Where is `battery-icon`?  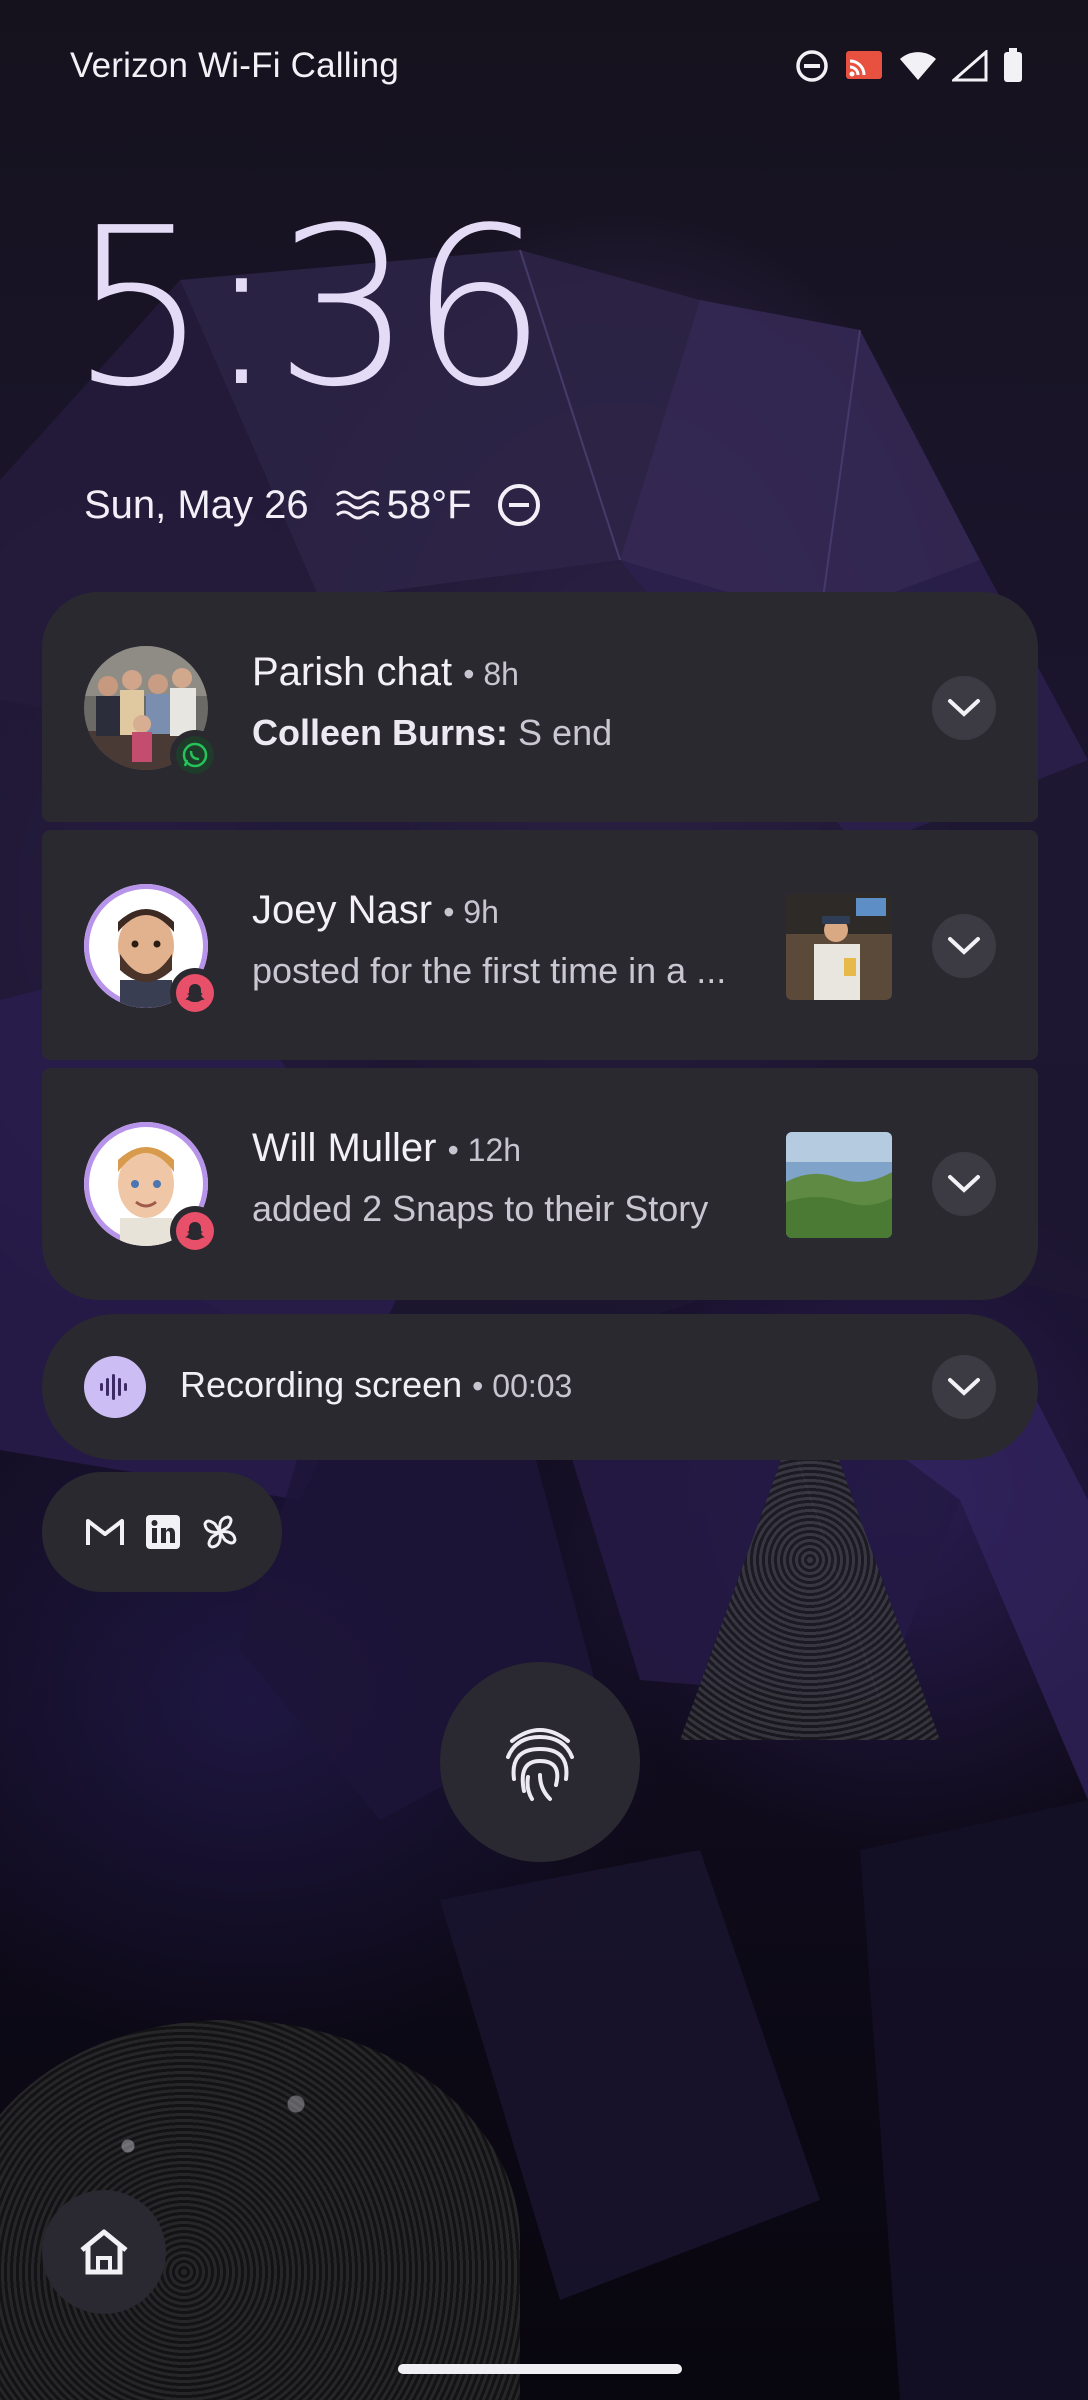
battery-icon is located at coordinates (1013, 65).